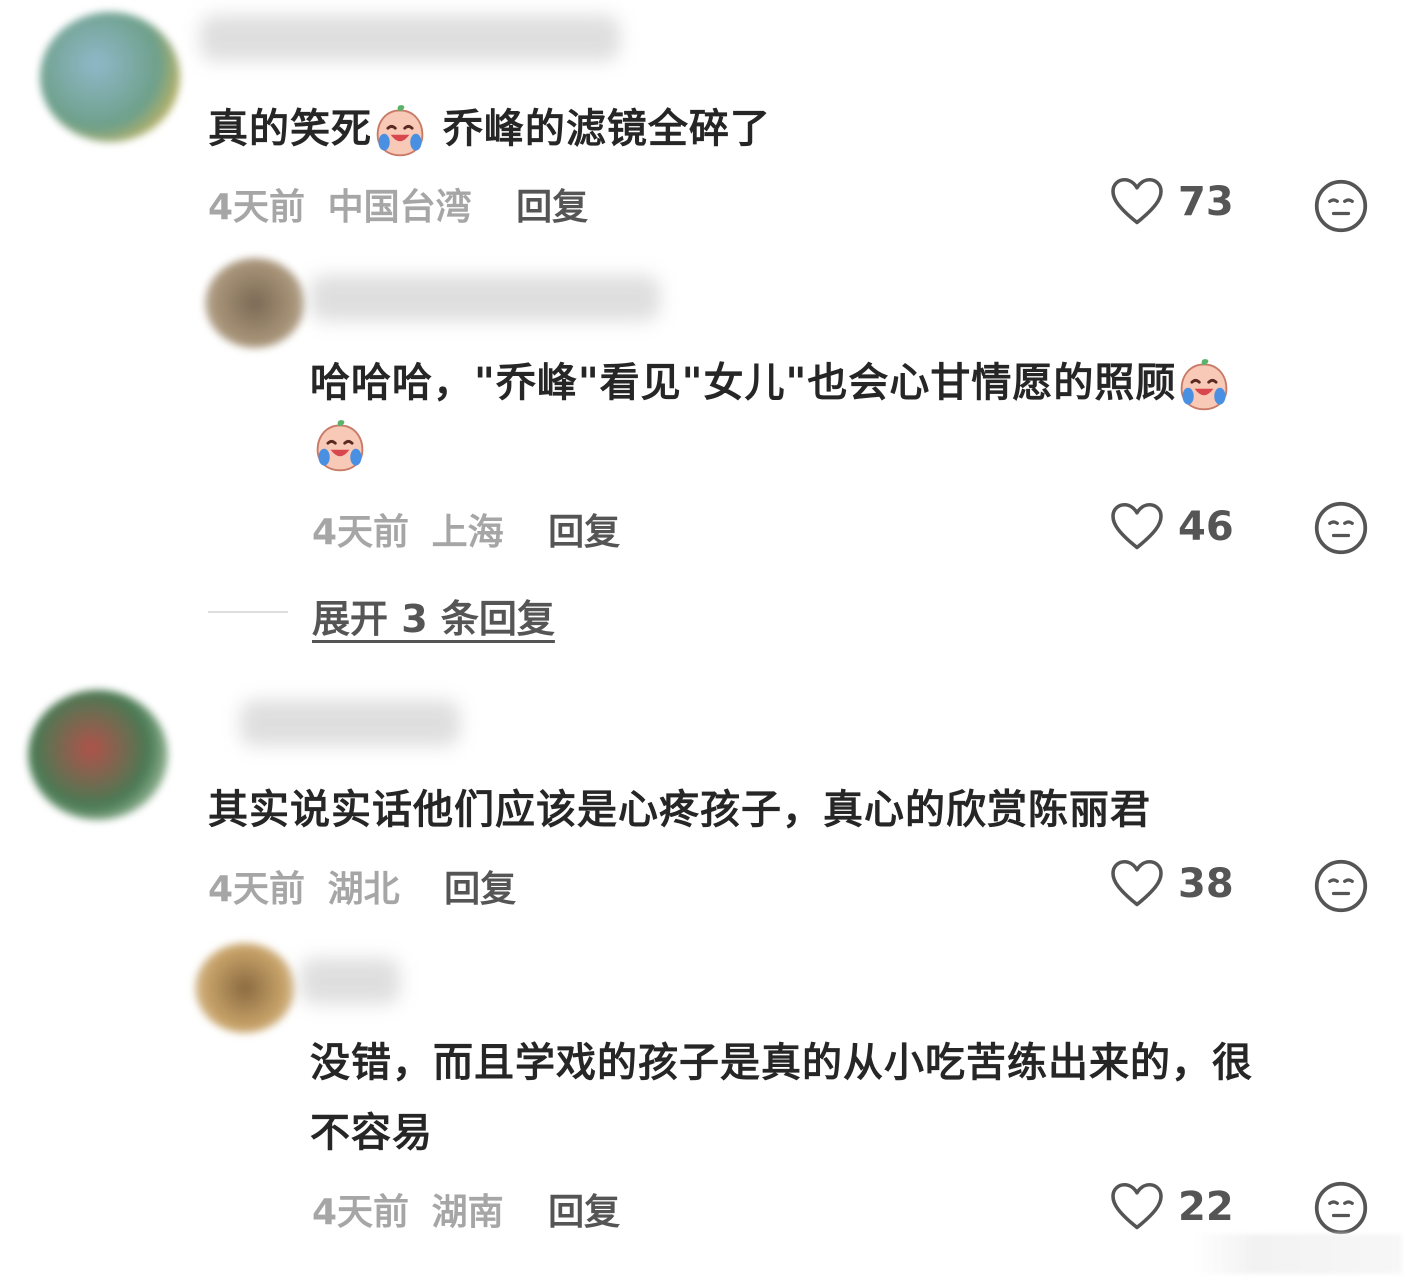 The image size is (1422, 1280). What do you see at coordinates (290, 129) in the screenshot?
I see `comment-text-part: 真的笑死` at bounding box center [290, 129].